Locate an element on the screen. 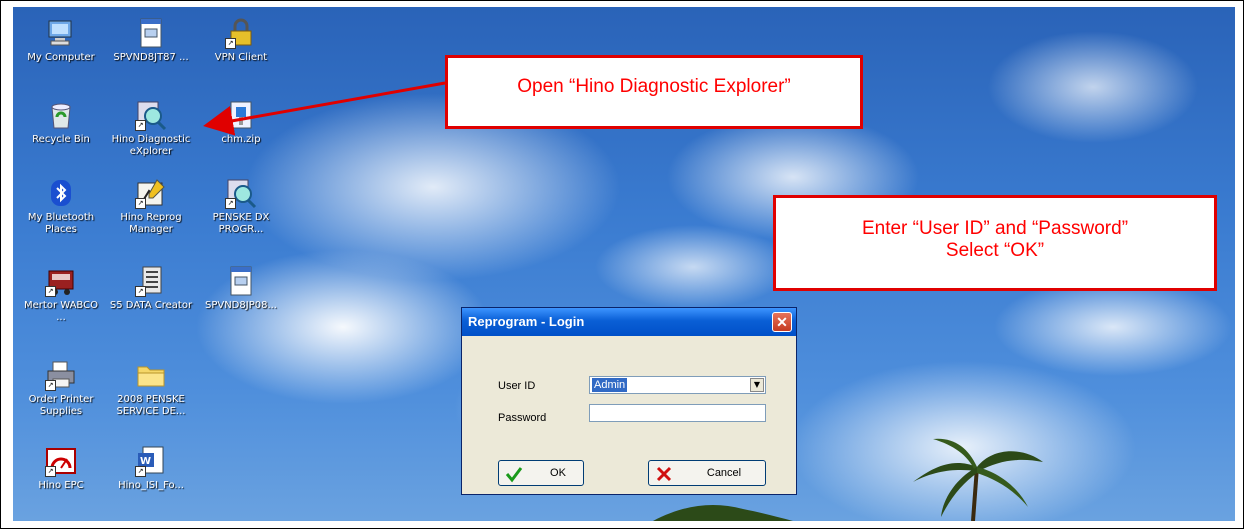 The height and width of the screenshot is (529, 1244). desktop-icon-chm-zip: chm.zip is located at coordinates (241, 122).